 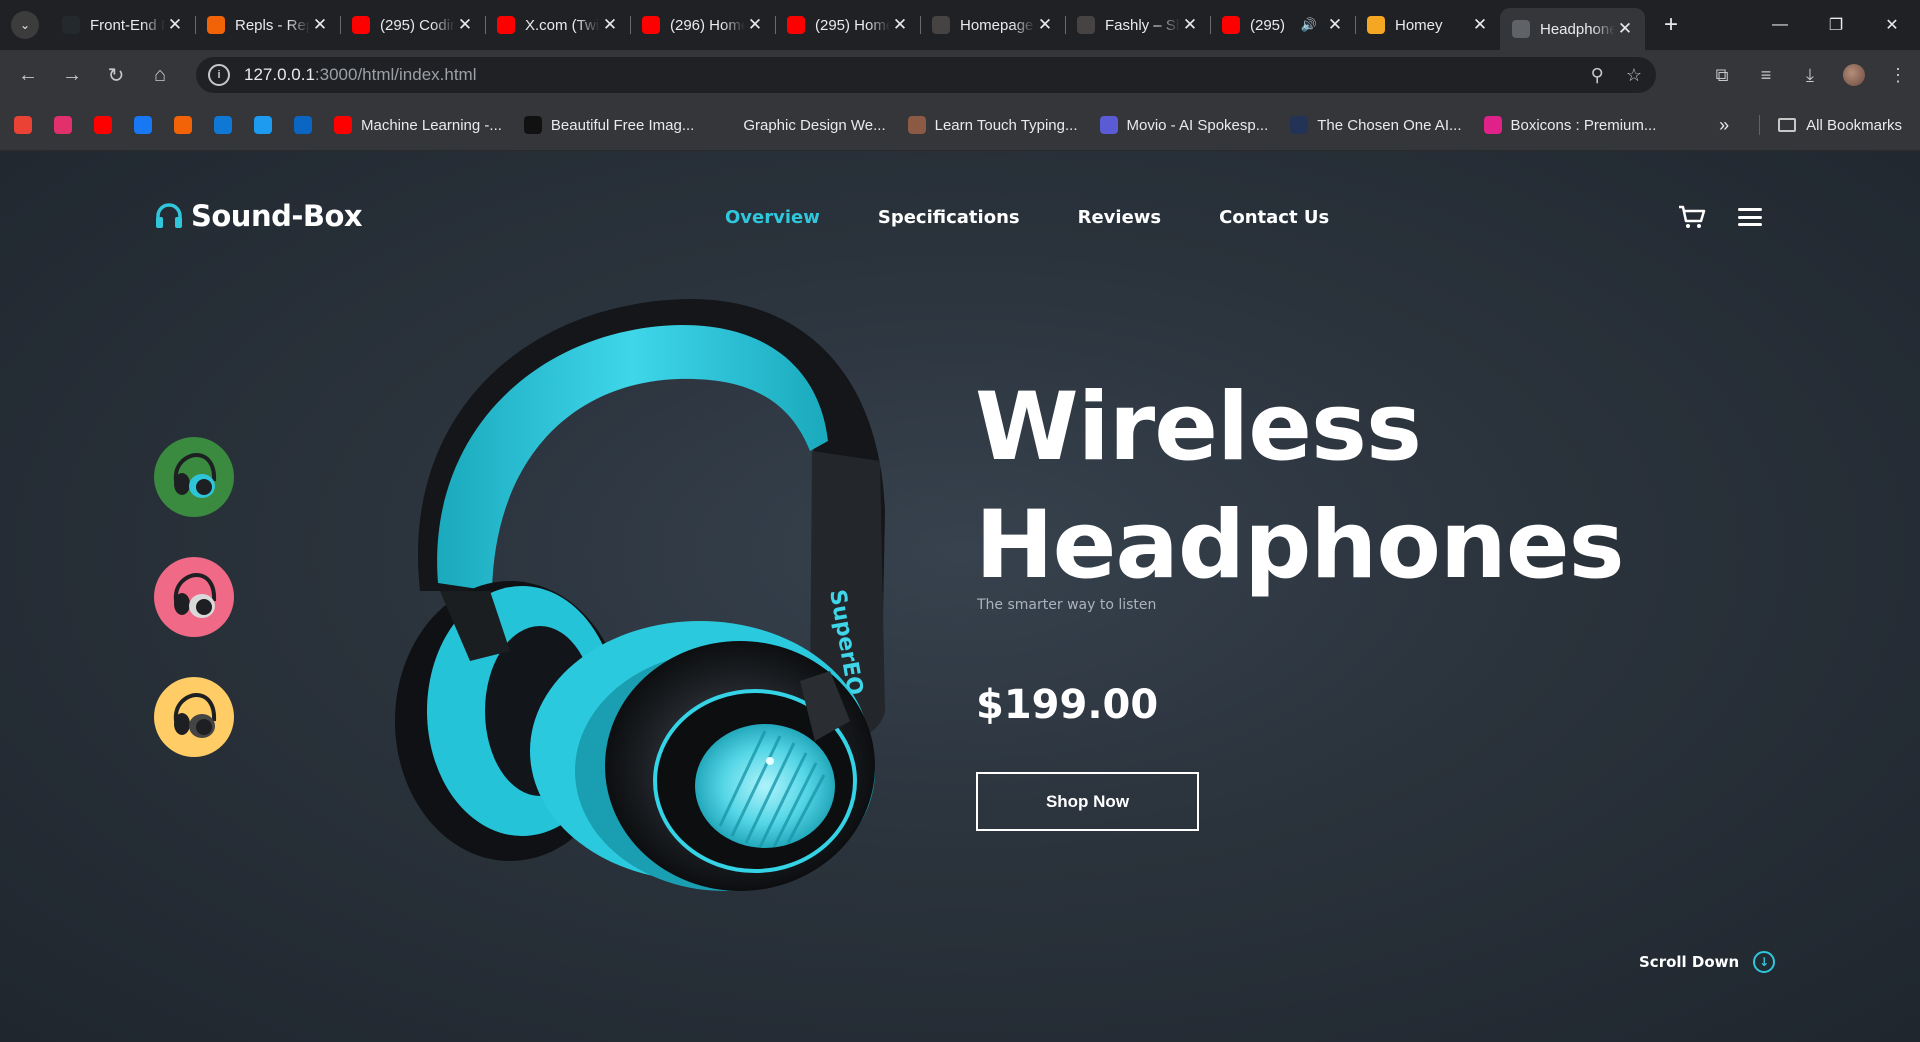 What do you see at coordinates (194, 477) in the screenshot?
I see `thumbnail-green` at bounding box center [194, 477].